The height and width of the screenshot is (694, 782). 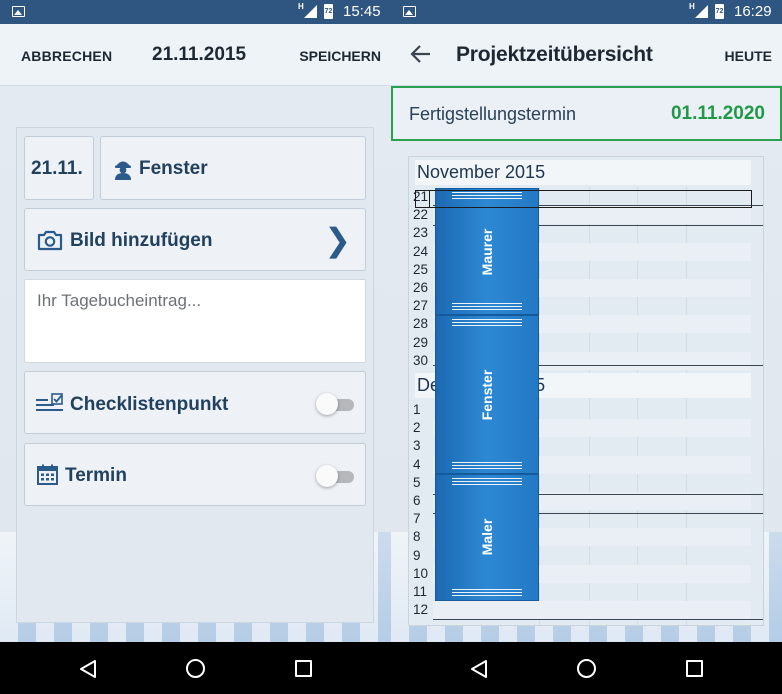 I want to click on day-number: 22, so click(x=423, y=214).